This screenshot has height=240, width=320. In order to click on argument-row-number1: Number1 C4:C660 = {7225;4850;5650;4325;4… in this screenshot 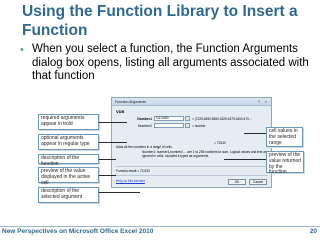, I will do `click(192, 118)`.